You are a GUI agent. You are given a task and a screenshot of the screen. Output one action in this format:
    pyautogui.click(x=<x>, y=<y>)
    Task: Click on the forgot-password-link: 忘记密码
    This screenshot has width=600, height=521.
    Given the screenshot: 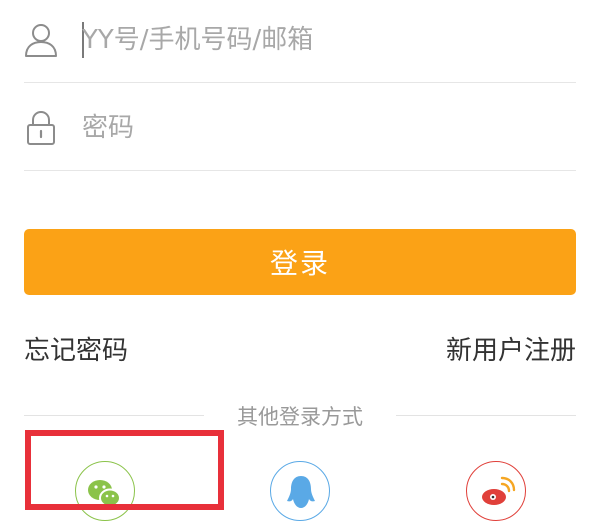 What is the action you would take?
    pyautogui.click(x=76, y=348)
    